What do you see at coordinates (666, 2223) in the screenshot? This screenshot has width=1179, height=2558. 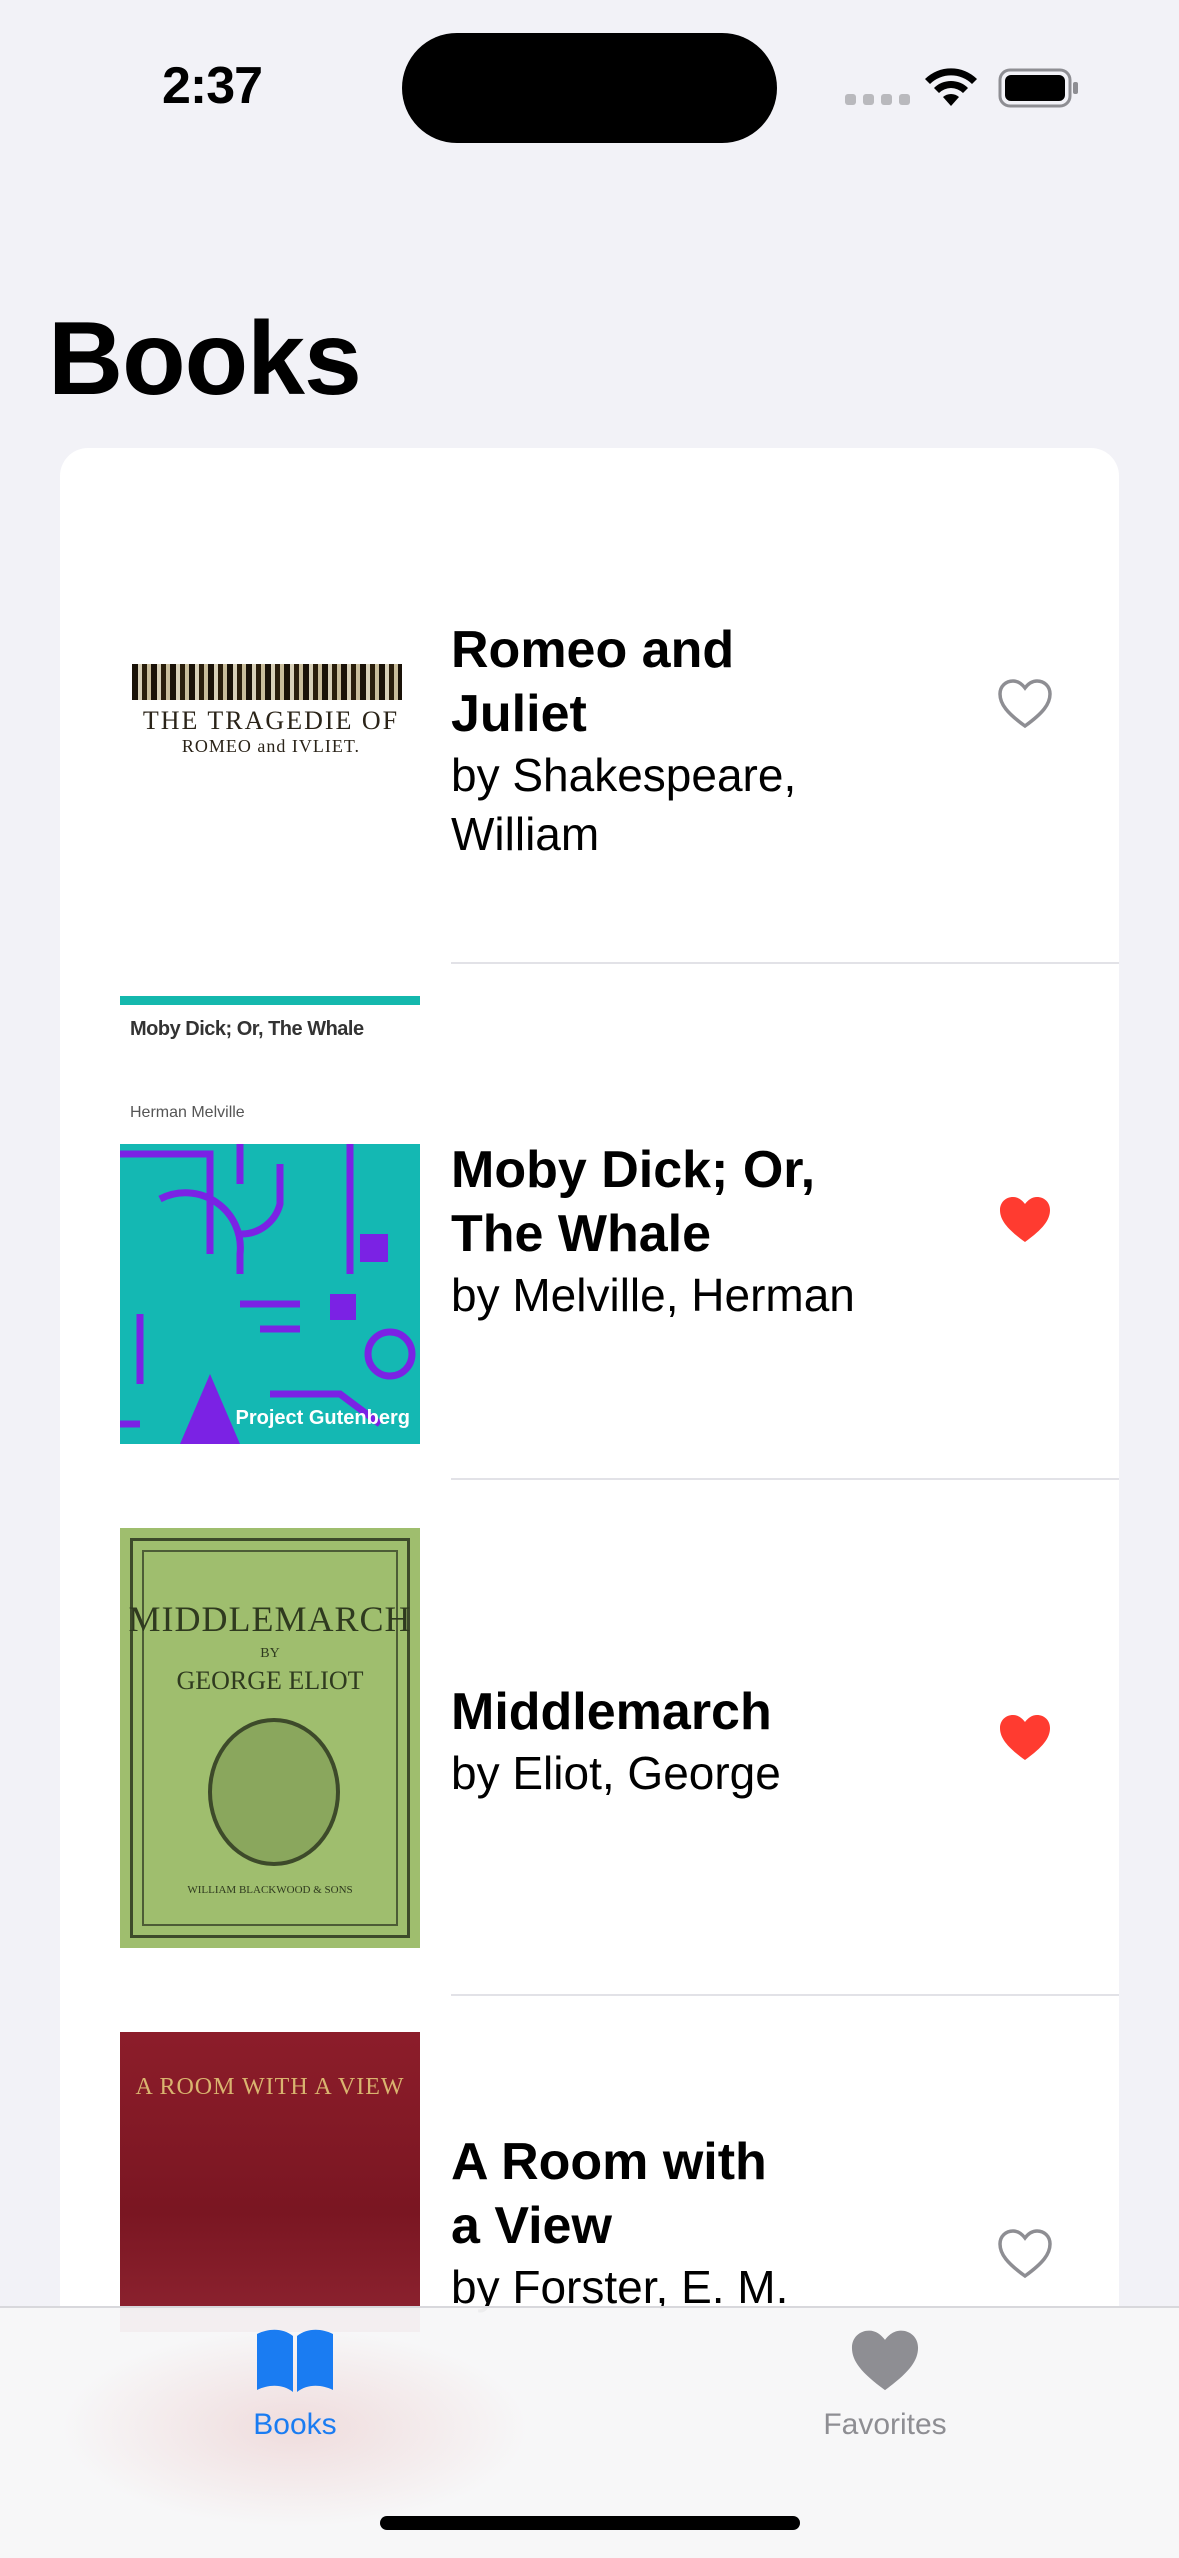 I see `book-text: A Room with a View by Forster, E. M.` at bounding box center [666, 2223].